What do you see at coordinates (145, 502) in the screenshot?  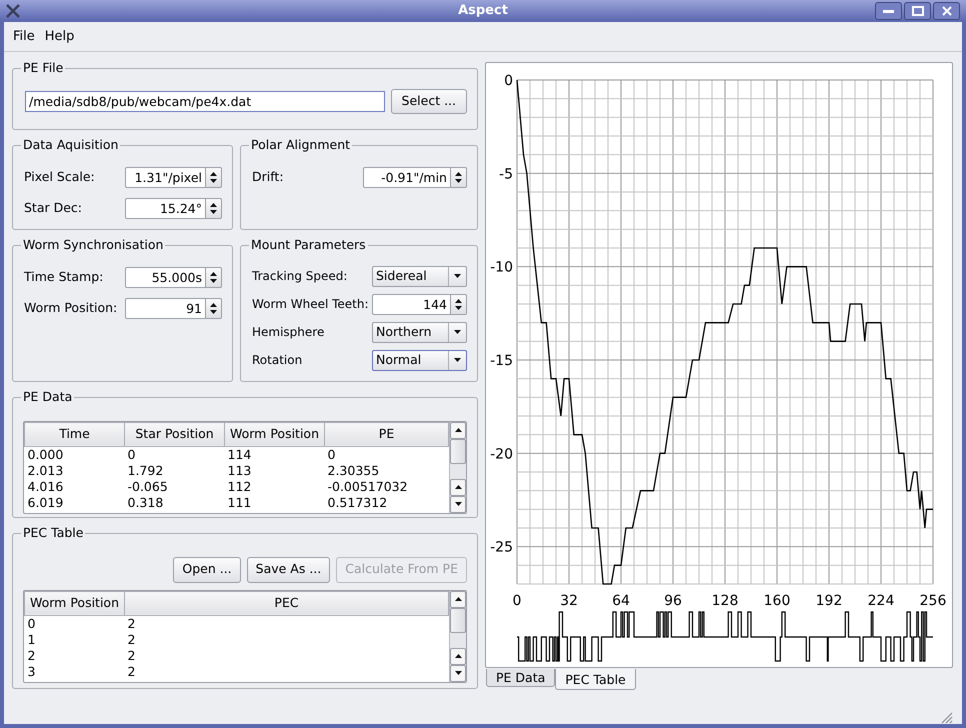 I see `table-cell-text: 0.318` at bounding box center [145, 502].